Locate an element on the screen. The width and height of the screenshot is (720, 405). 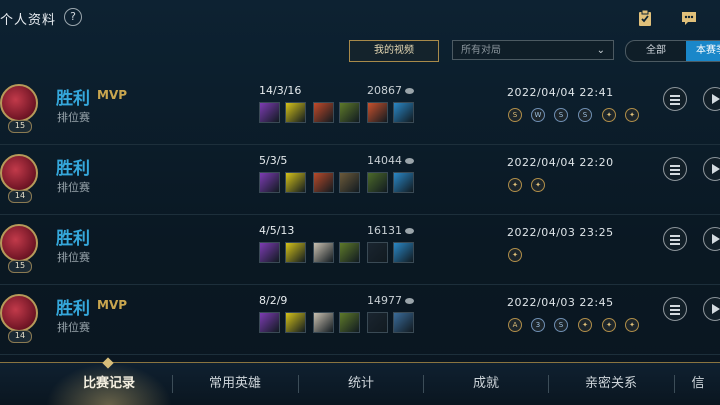
kda: 14/3/16 is located at coordinates (280, 90).